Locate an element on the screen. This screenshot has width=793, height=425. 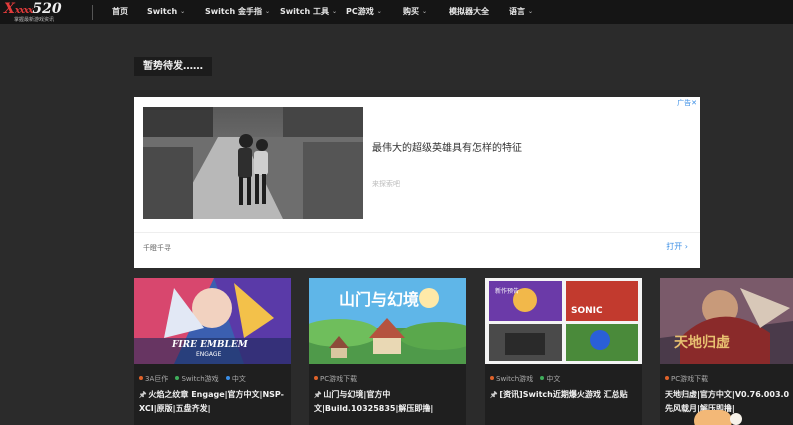
card-art-title: 天地归虚 is located at coordinates (702, 343).